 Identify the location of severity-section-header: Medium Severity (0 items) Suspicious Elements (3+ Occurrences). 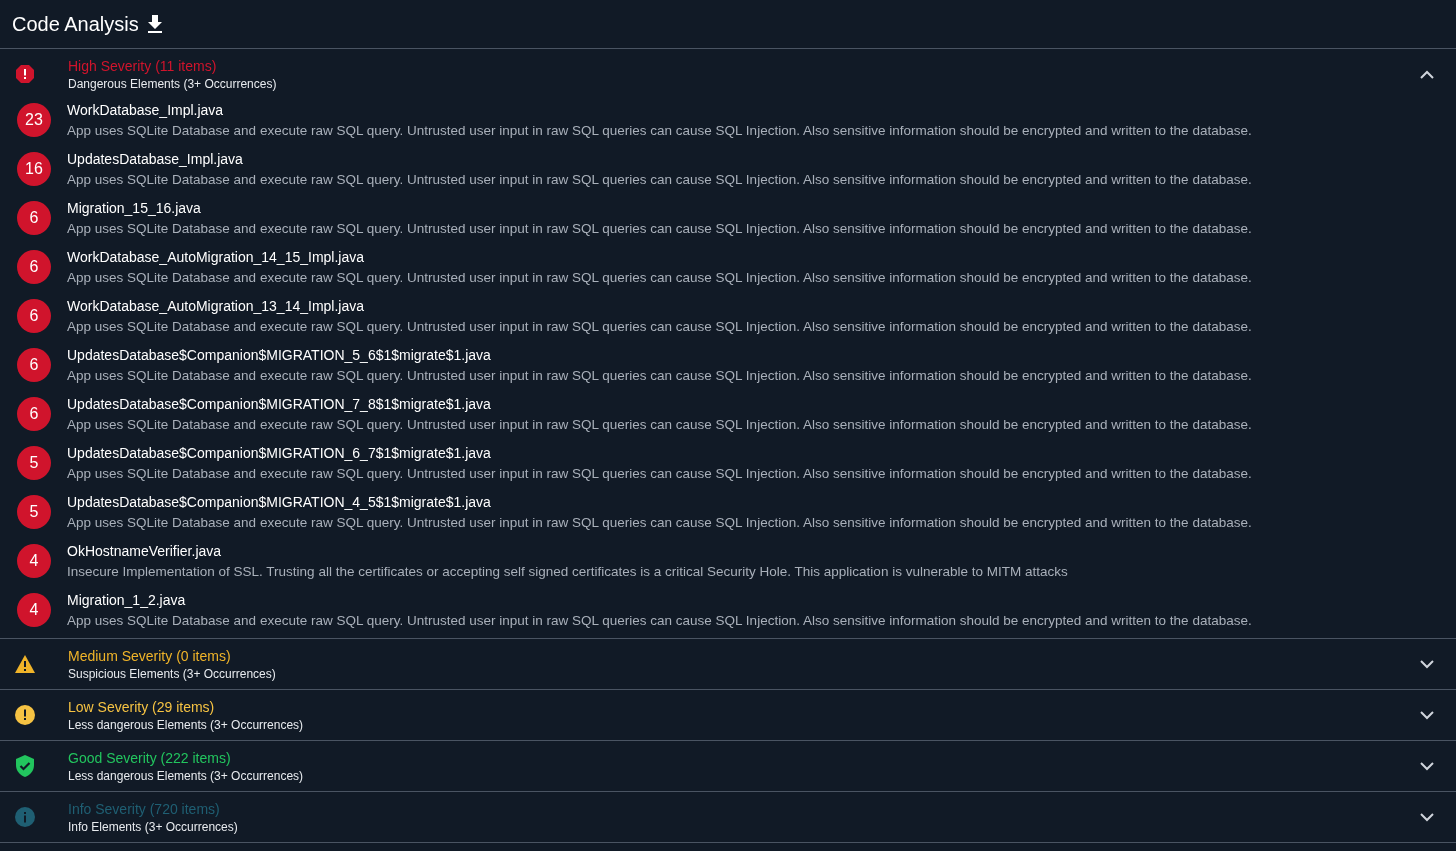
(728, 664).